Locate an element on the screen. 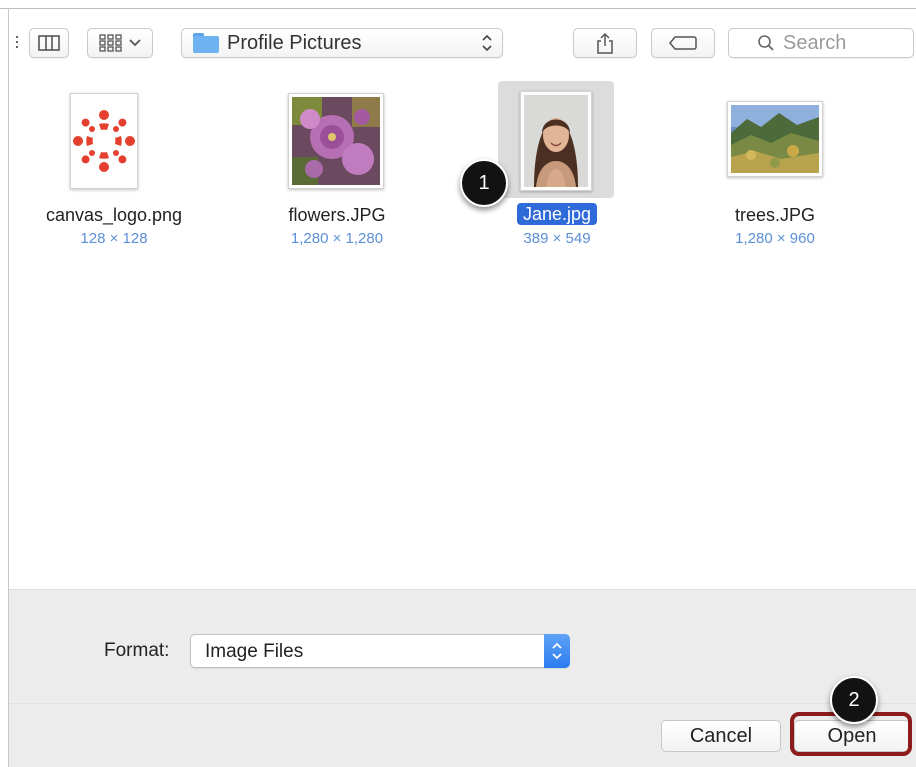 This screenshot has width=916, height=767. arrange-button is located at coordinates (120, 43).